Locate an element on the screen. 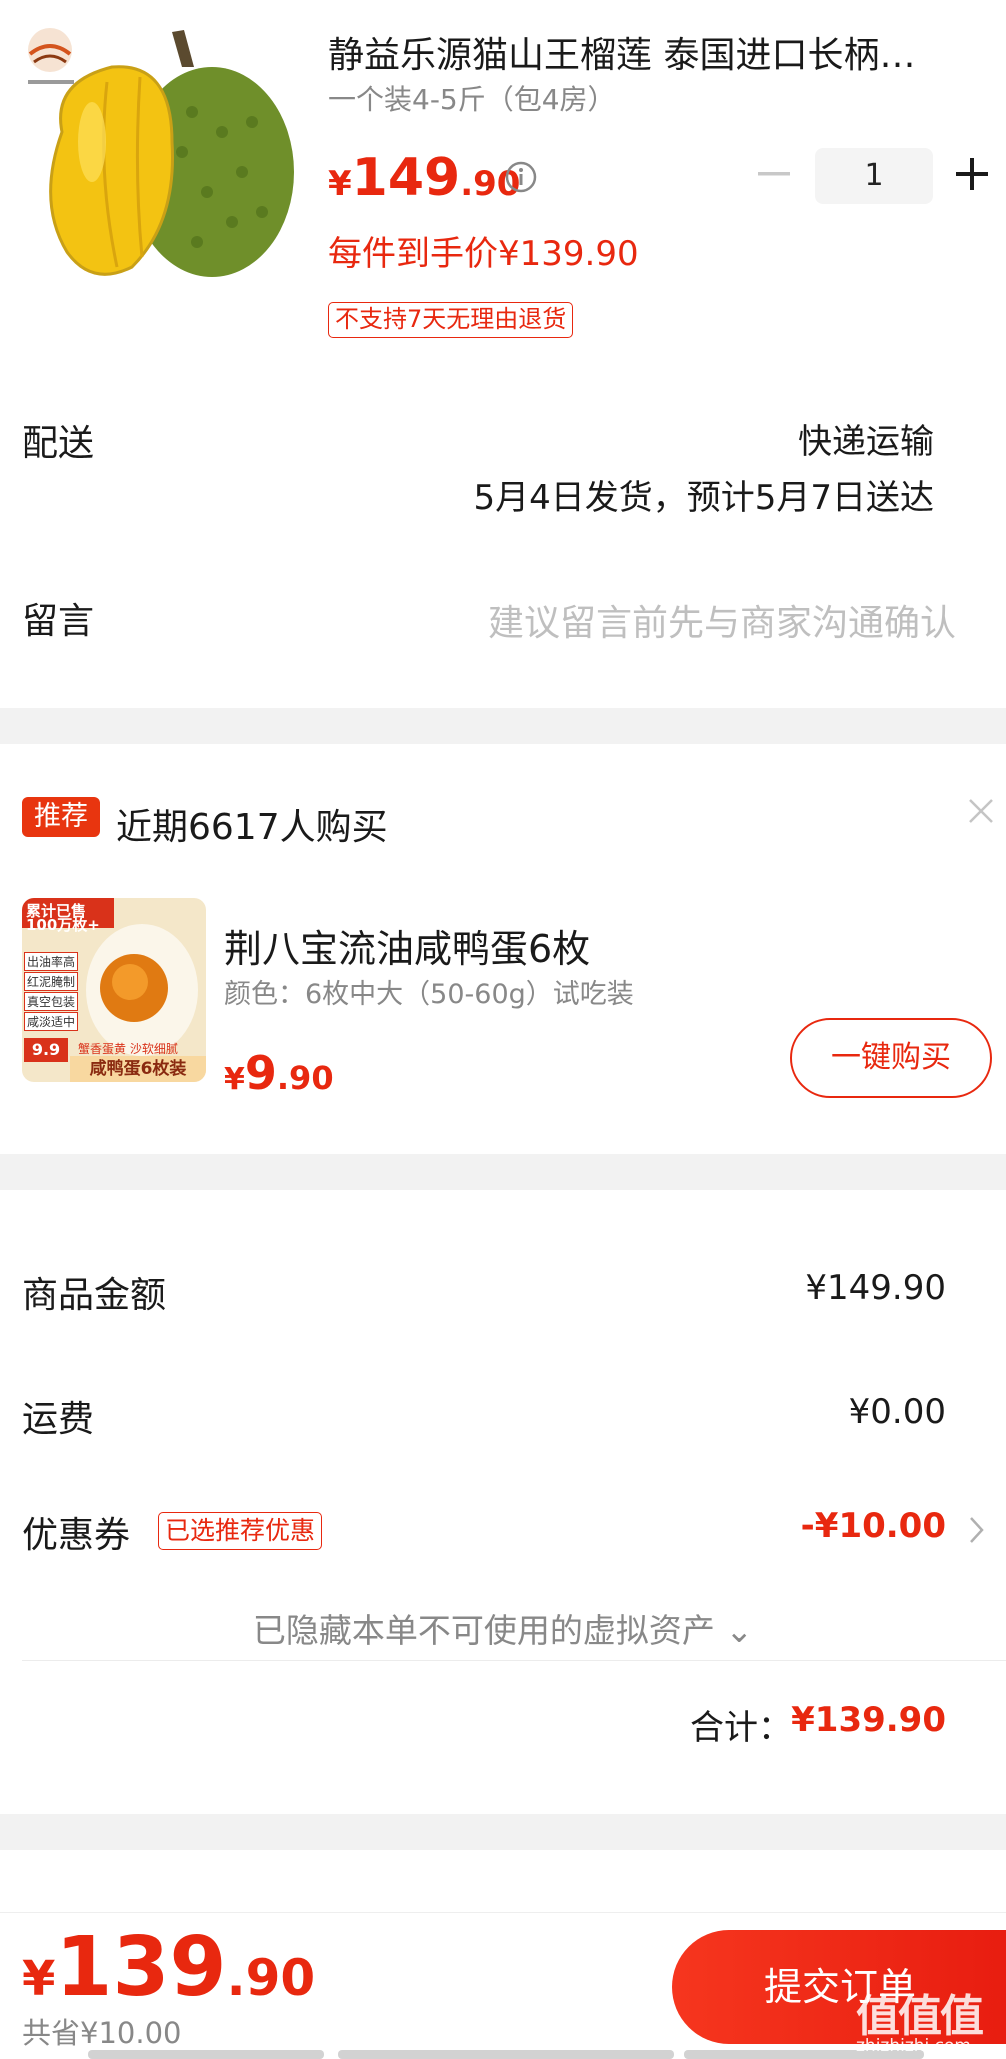 This screenshot has width=1006, height=2059. product-spec: 一个装4-5斤（包4房） is located at coordinates (472, 98).